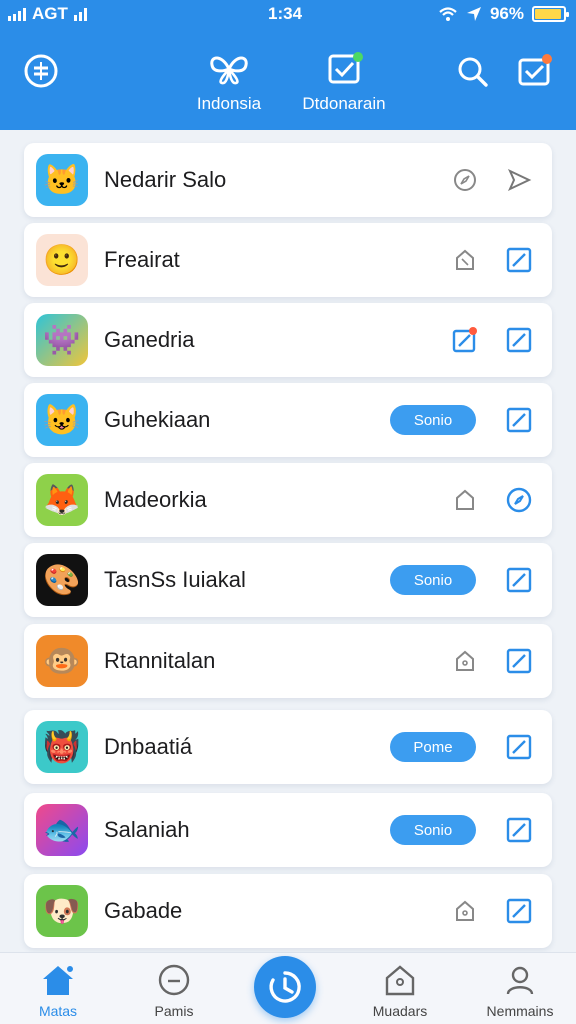  Describe the element at coordinates (58, 1011) in the screenshot. I see `tab-label: Matas` at that location.